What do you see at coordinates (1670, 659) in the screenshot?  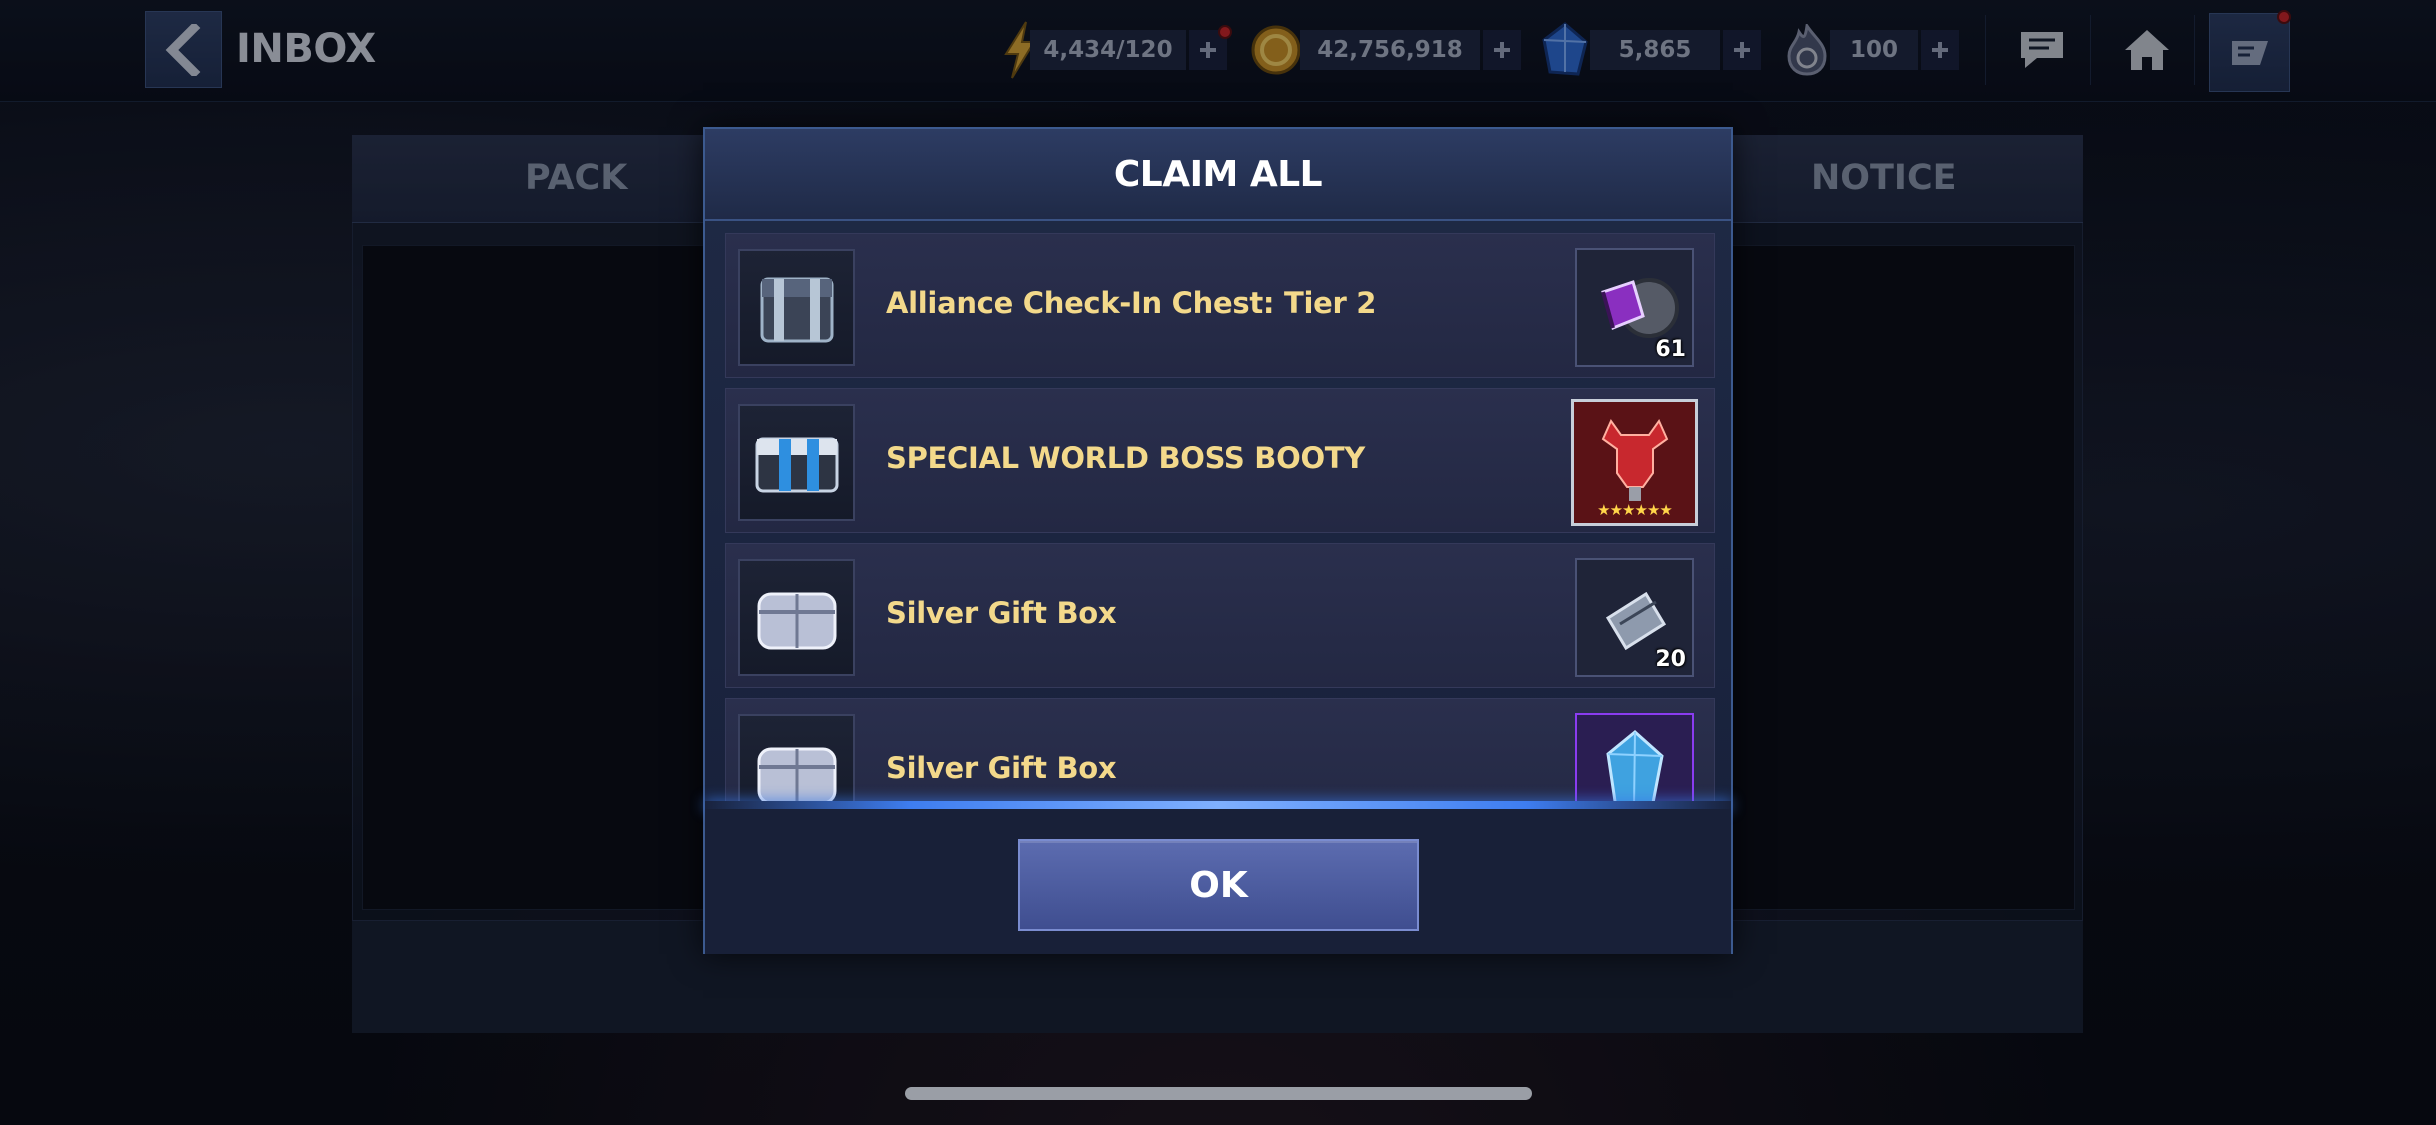 I see `reward-count: 20` at bounding box center [1670, 659].